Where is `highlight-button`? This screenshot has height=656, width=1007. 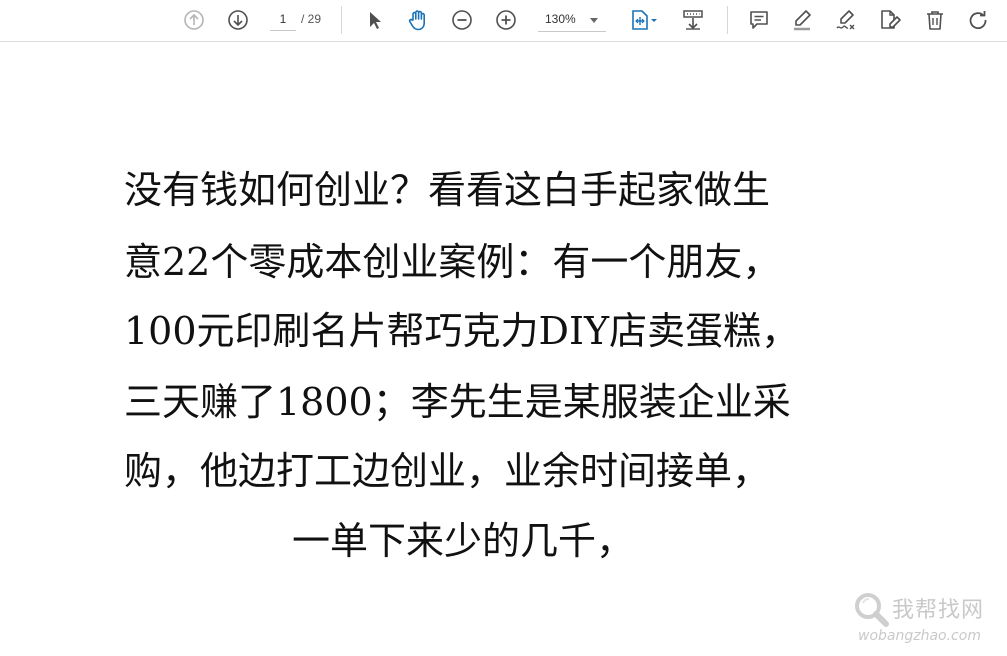
highlight-button is located at coordinates (802, 20).